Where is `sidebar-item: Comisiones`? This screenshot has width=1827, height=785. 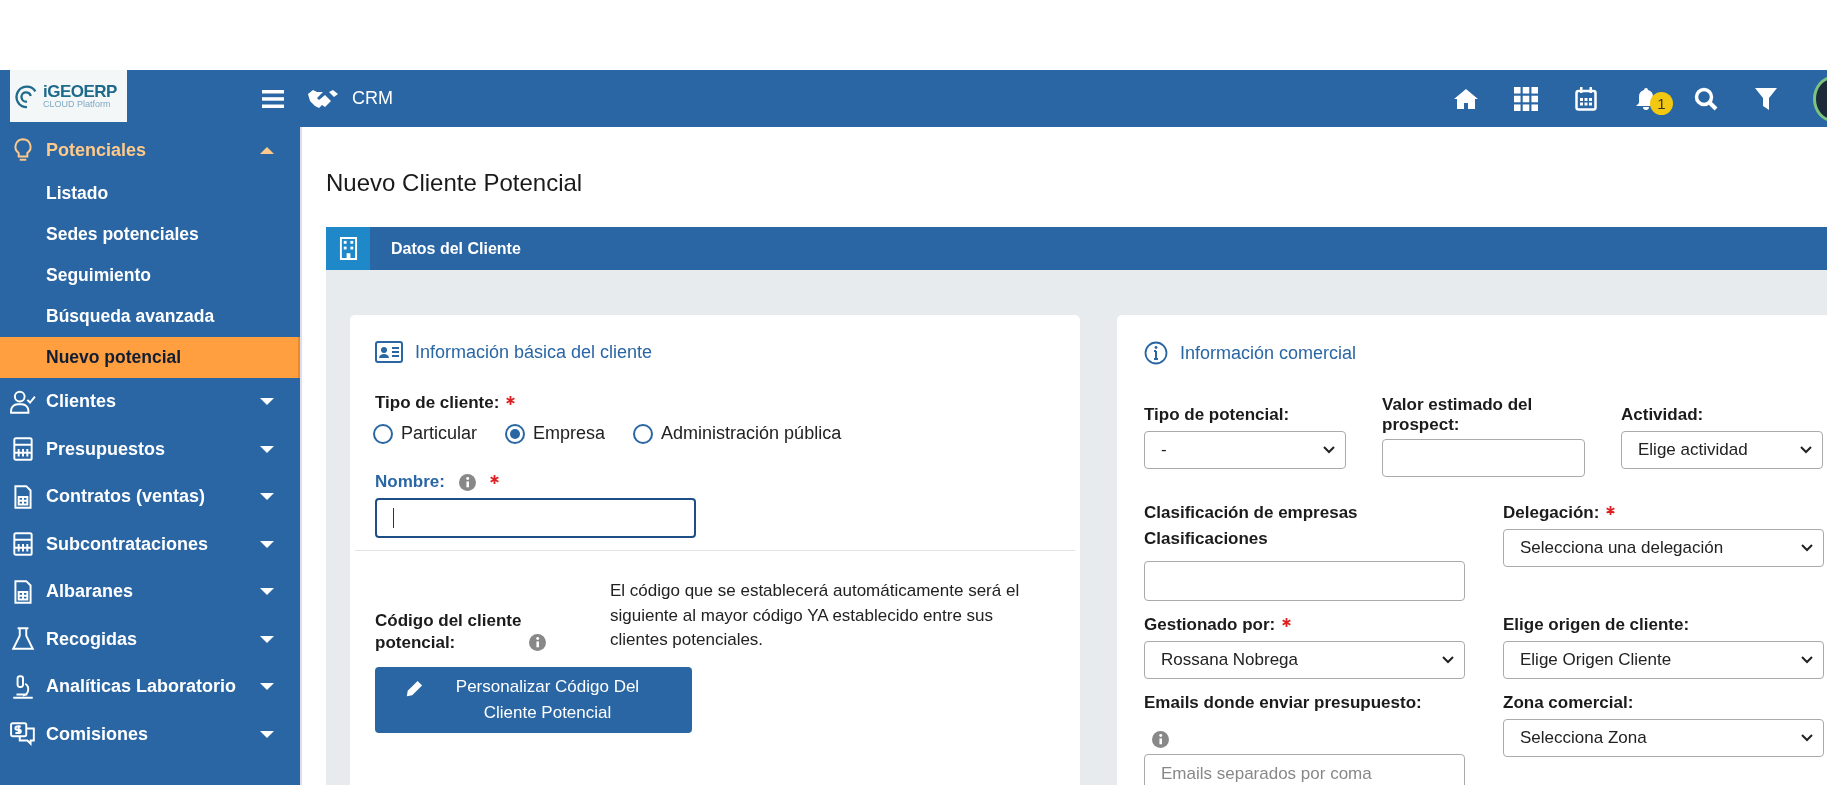 sidebar-item: Comisiones is located at coordinates (150, 734).